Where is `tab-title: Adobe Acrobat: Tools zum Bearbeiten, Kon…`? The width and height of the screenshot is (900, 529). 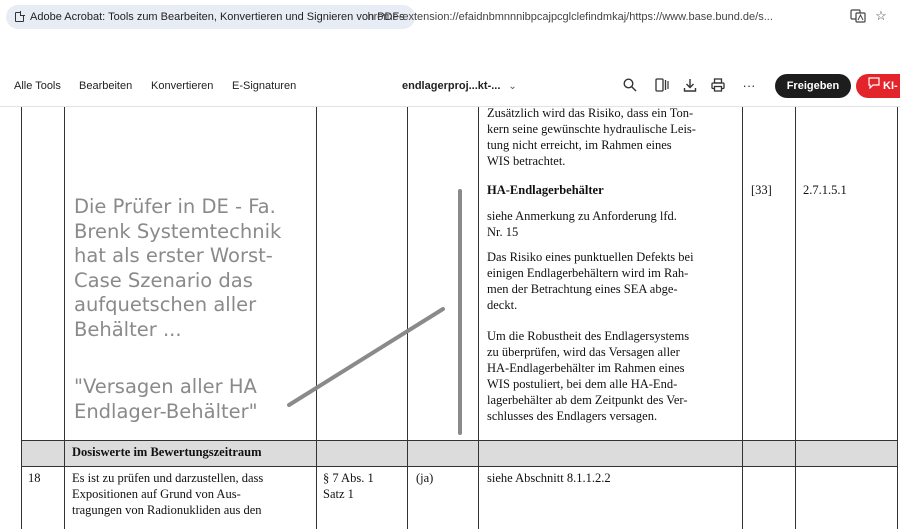
tab-title: Adobe Acrobat: Tools zum Bearbeiten, Kon… is located at coordinates (217, 17).